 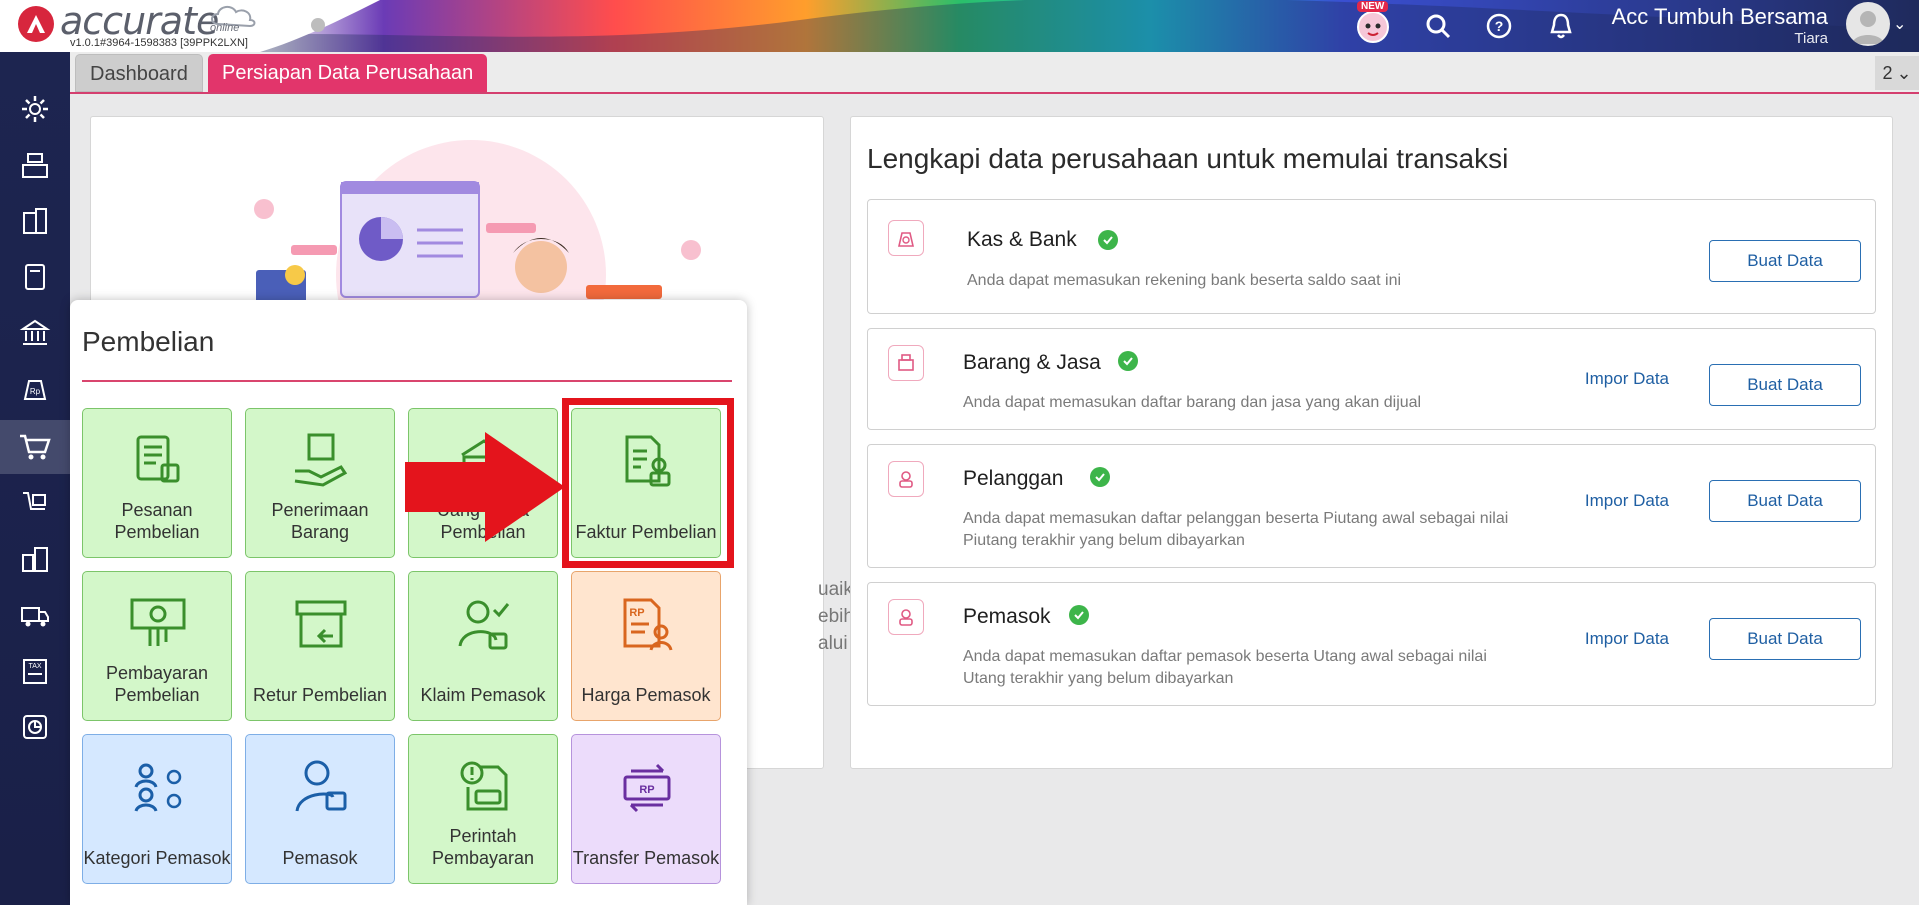 What do you see at coordinates (35, 727) in the screenshot?
I see `sidebar-item-reports` at bounding box center [35, 727].